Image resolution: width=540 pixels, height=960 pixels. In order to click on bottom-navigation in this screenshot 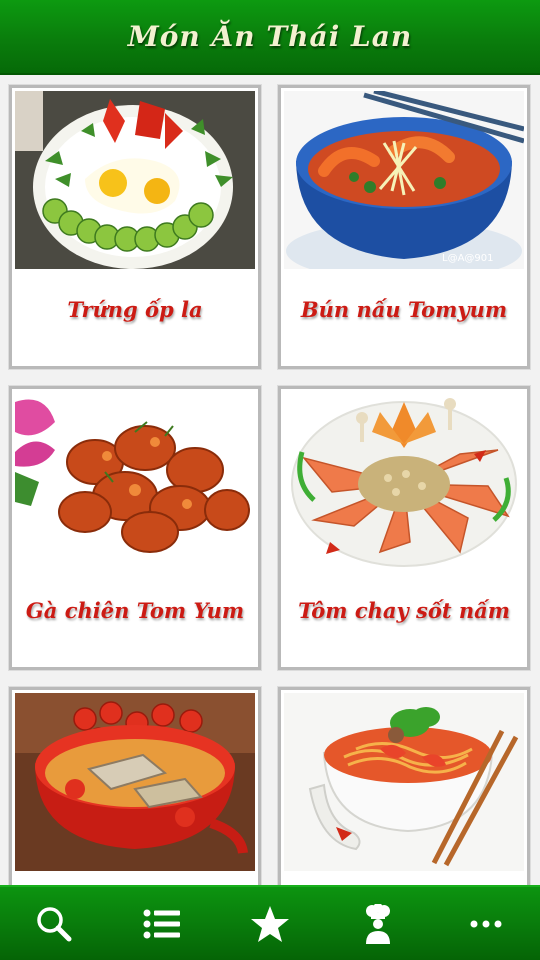, I will do `click(270, 922)`.